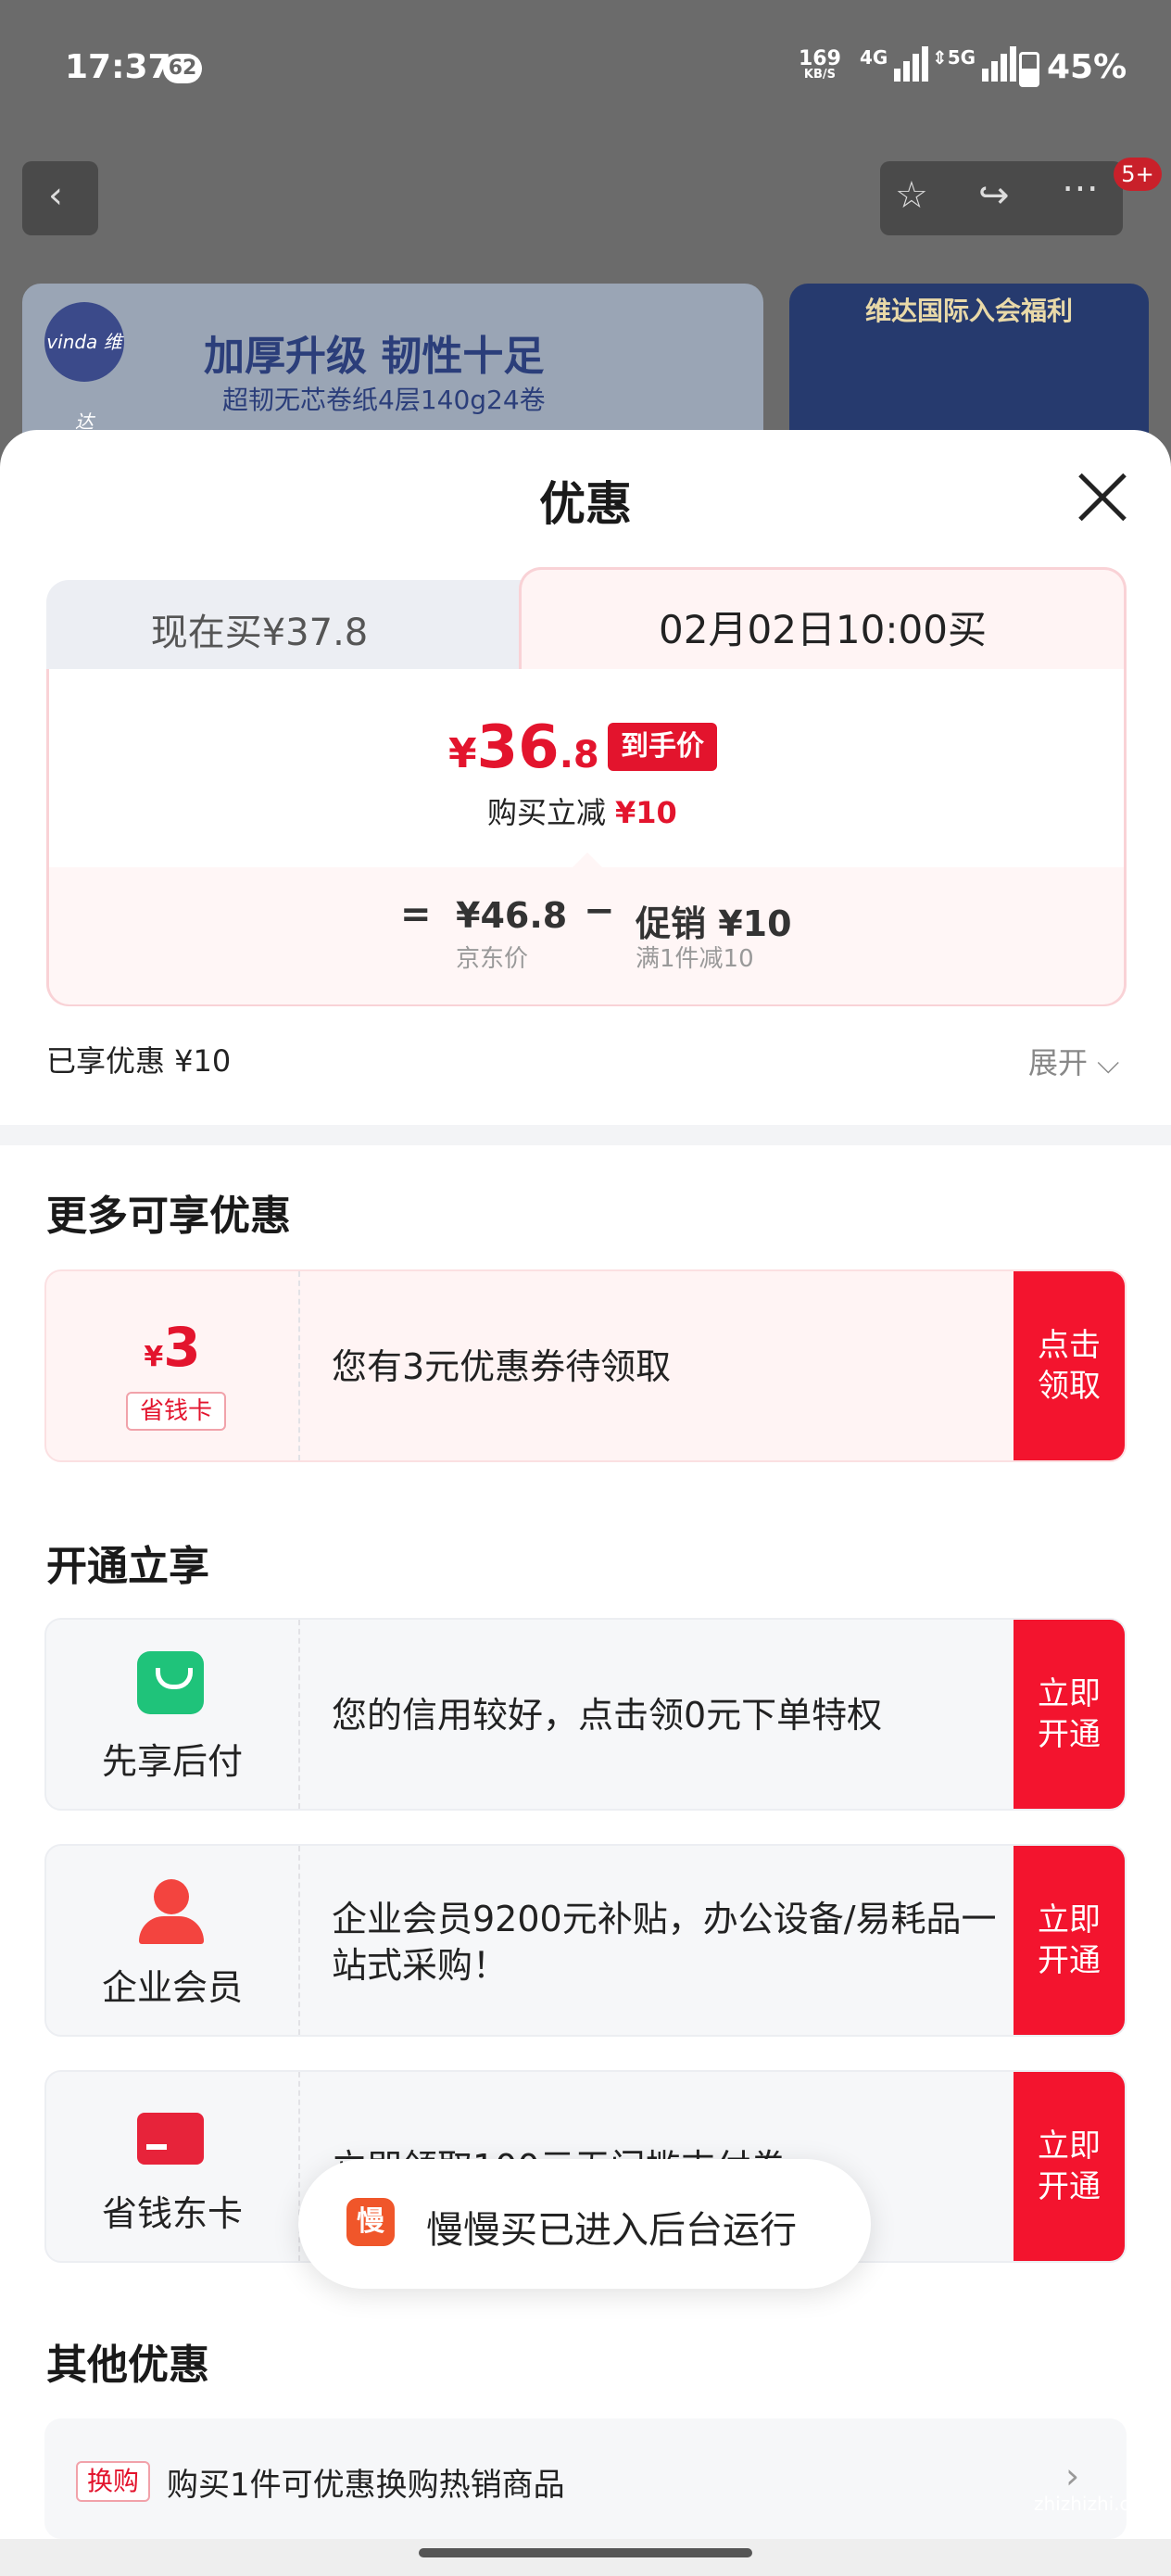  I want to click on coupon-row: ¥3 省钱卡 您有3元优惠券待领取 点击 领取, so click(585, 1366).